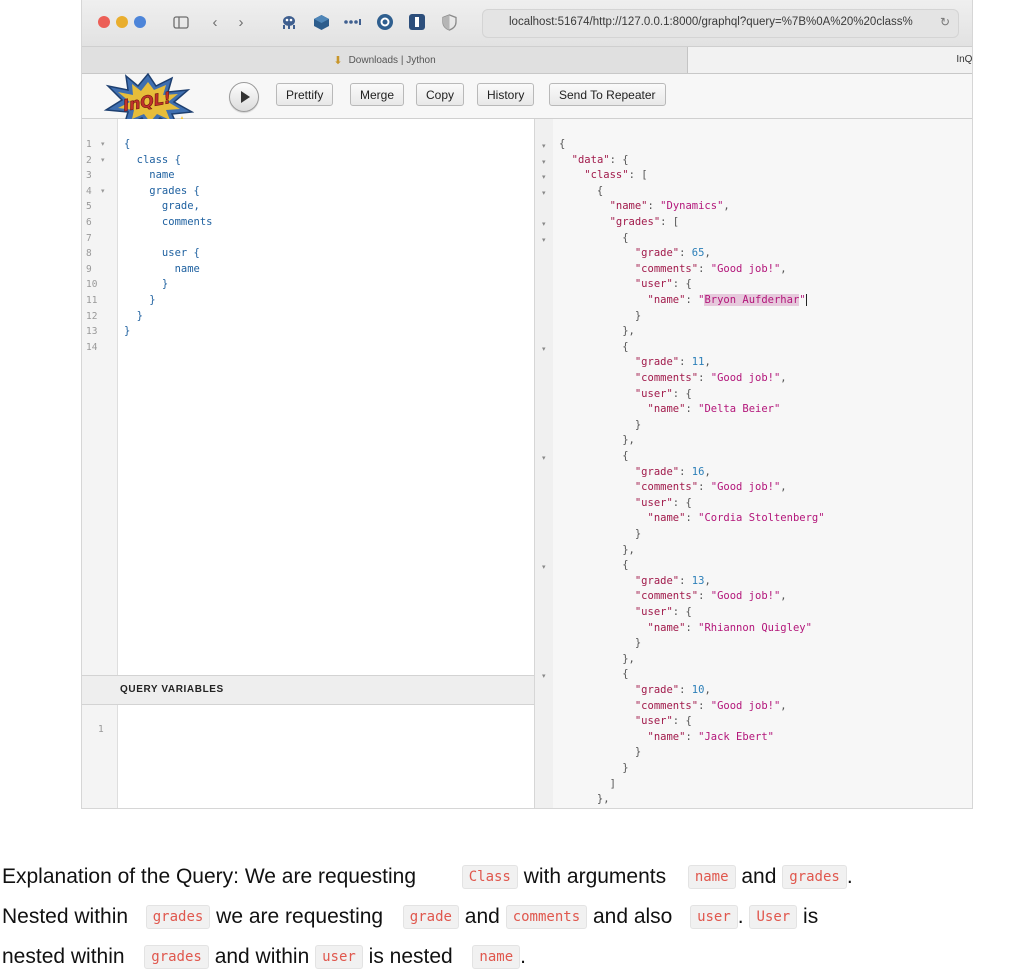 The width and height of the screenshot is (1024, 980). I want to click on code-line: "grade": 65,, so click(672, 253).